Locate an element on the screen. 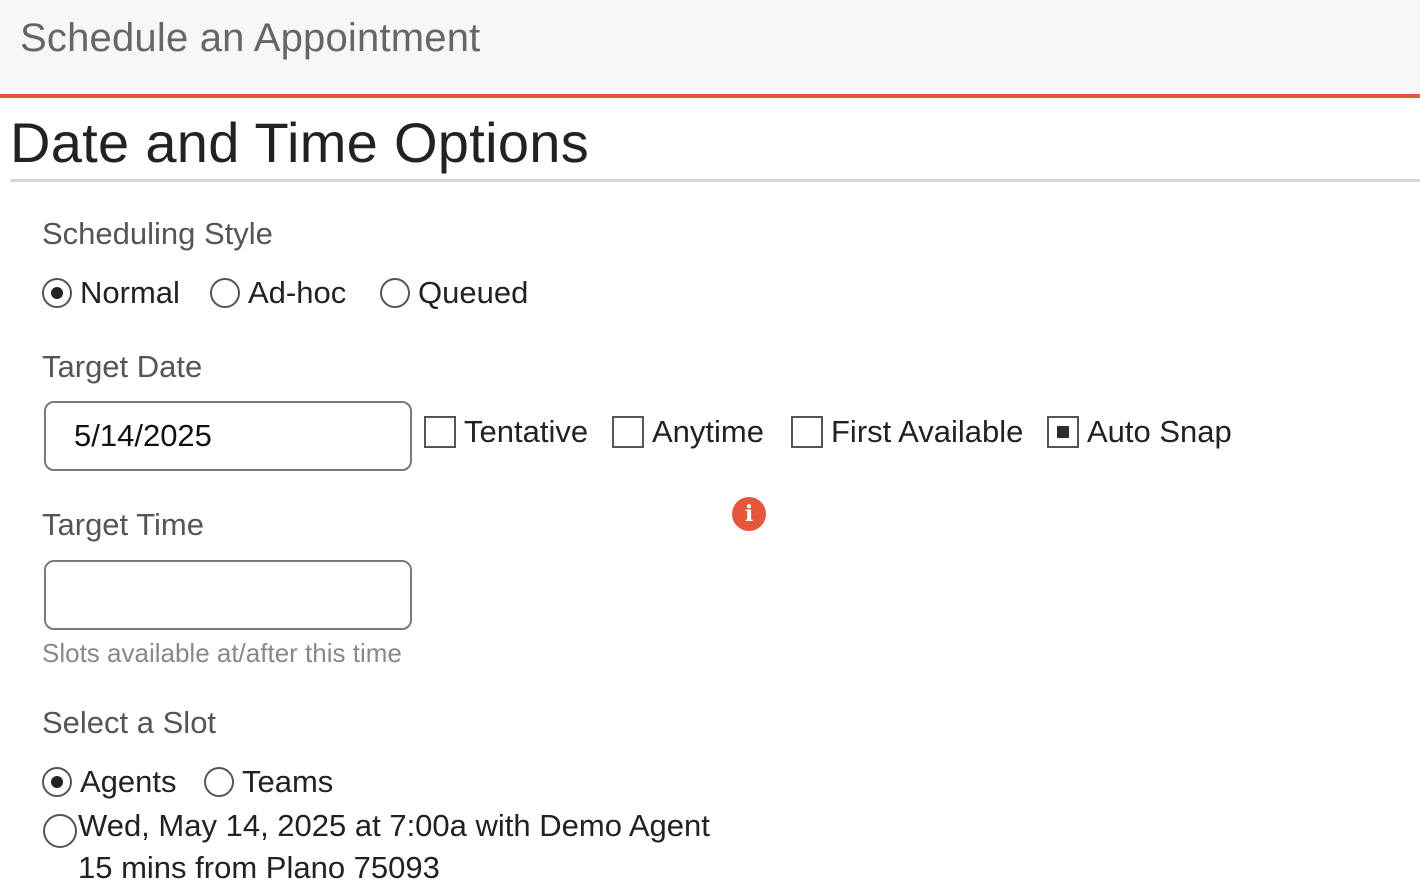  checkbox-anytime-label: Anytime is located at coordinates (708, 431).